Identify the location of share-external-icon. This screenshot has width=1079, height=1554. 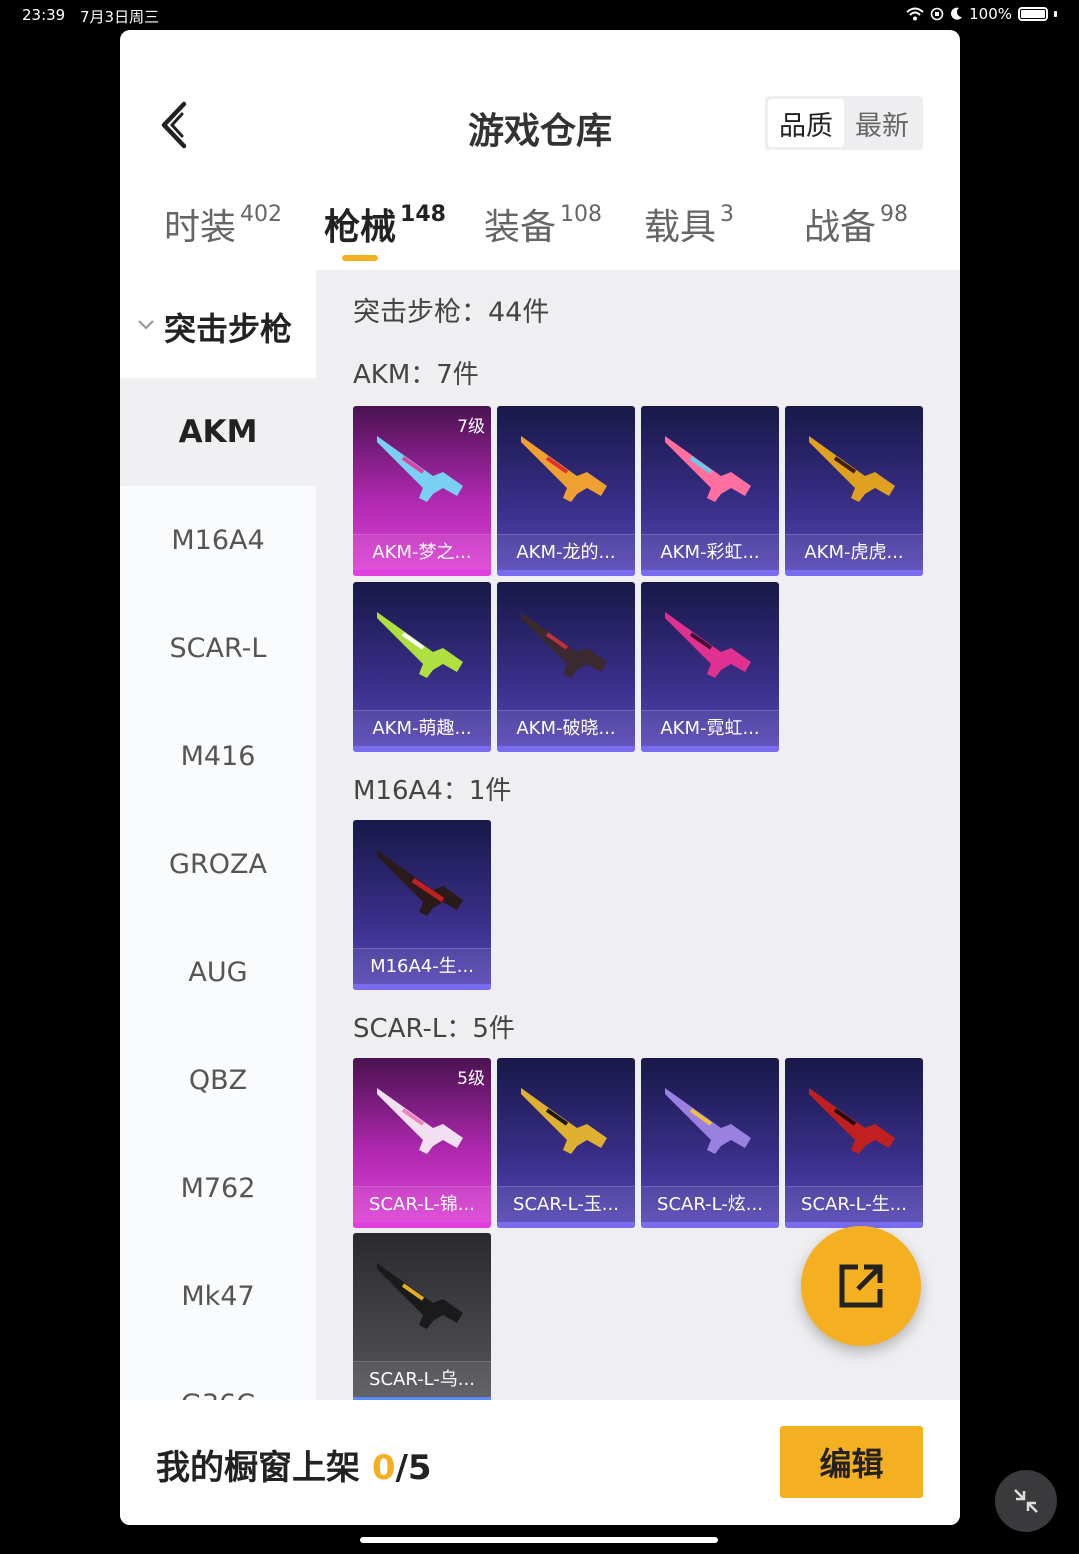
(861, 1286).